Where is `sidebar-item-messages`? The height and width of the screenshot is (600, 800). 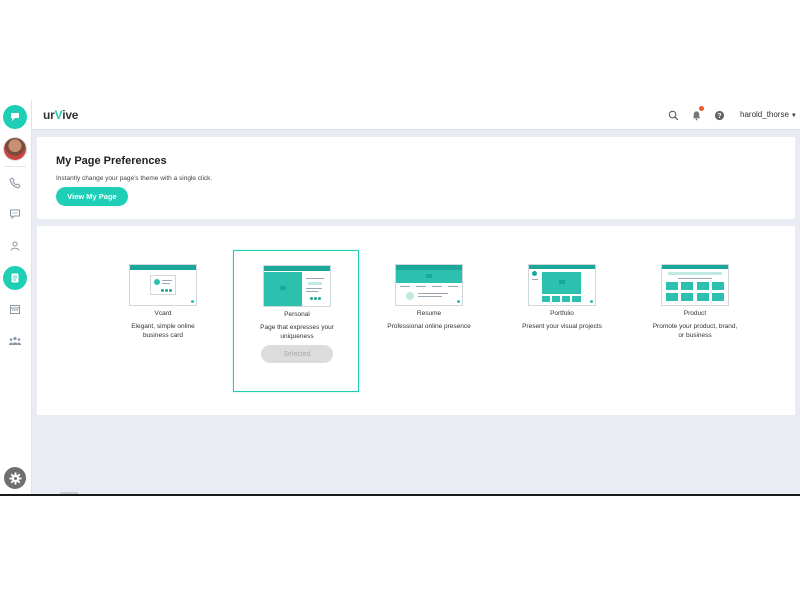 sidebar-item-messages is located at coordinates (15, 214).